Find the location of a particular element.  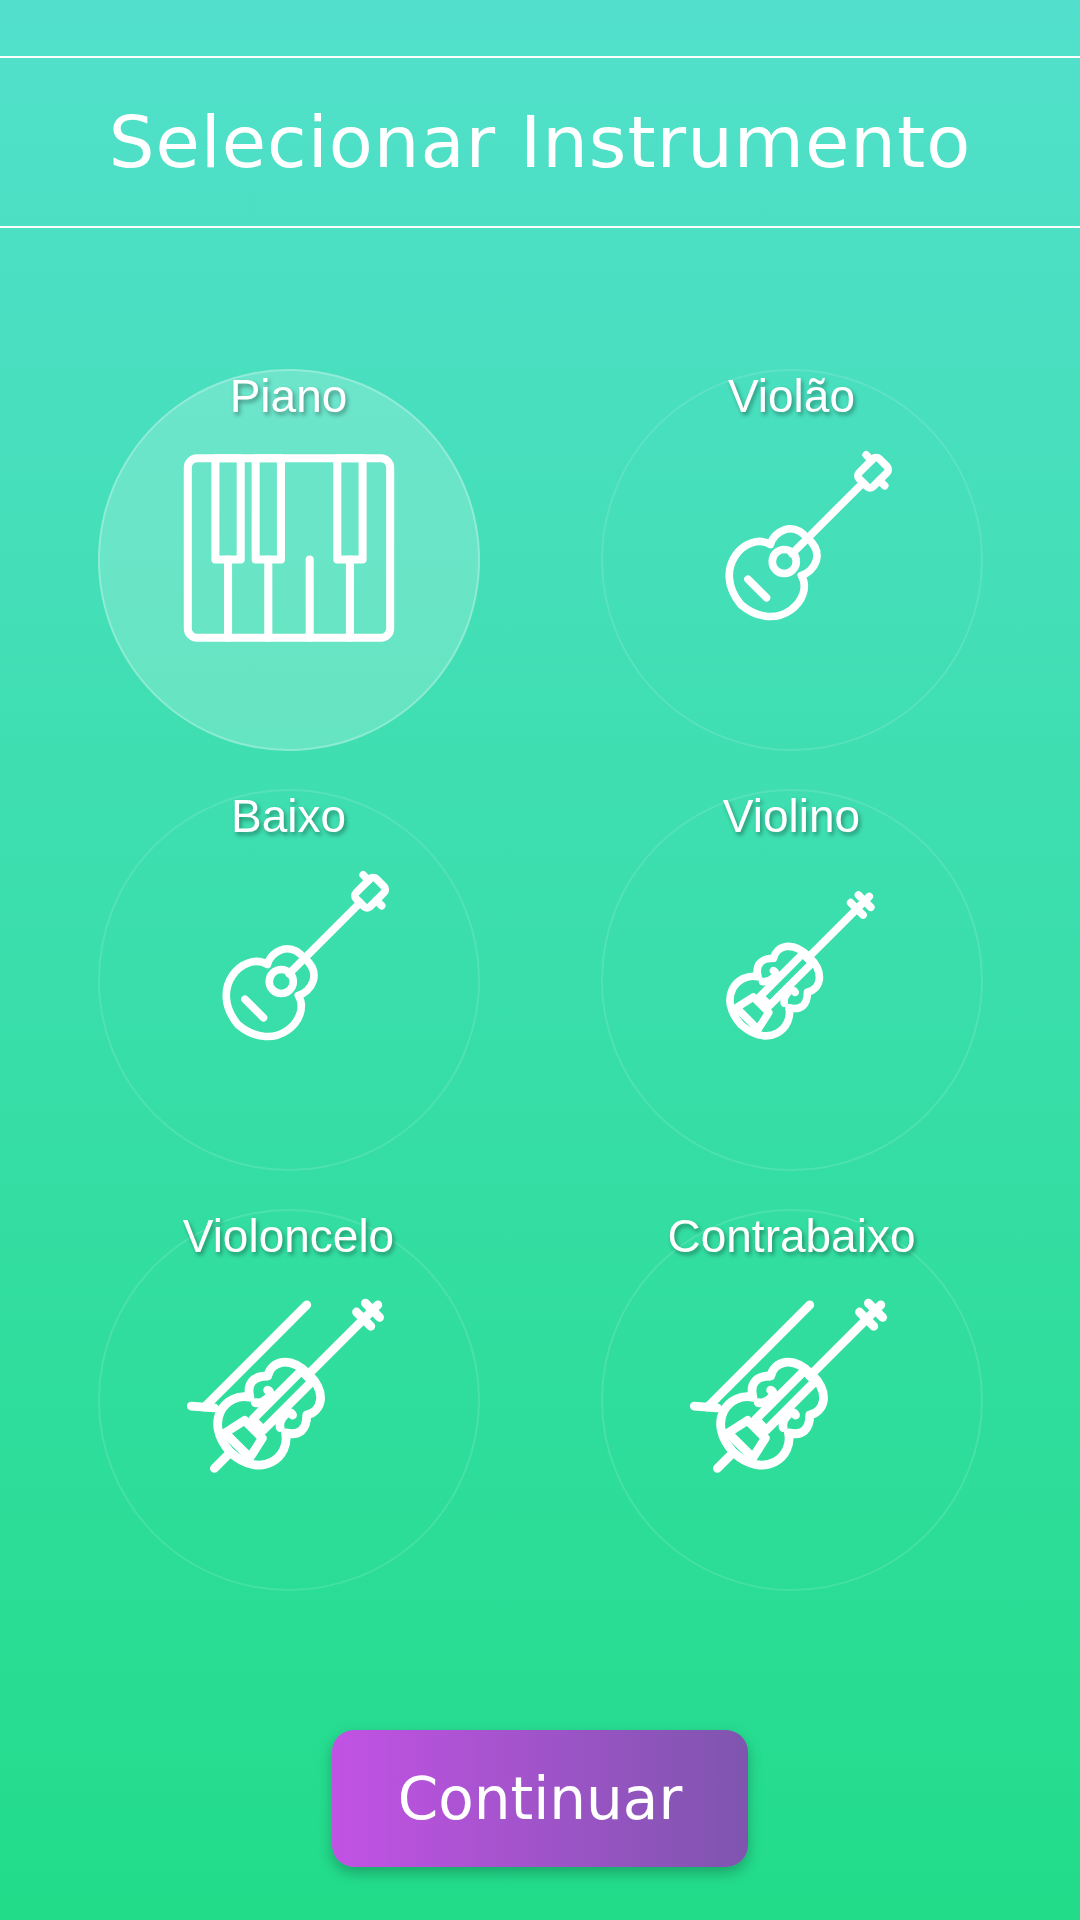

instrument-label: Contrabaixo is located at coordinates (791, 1236).